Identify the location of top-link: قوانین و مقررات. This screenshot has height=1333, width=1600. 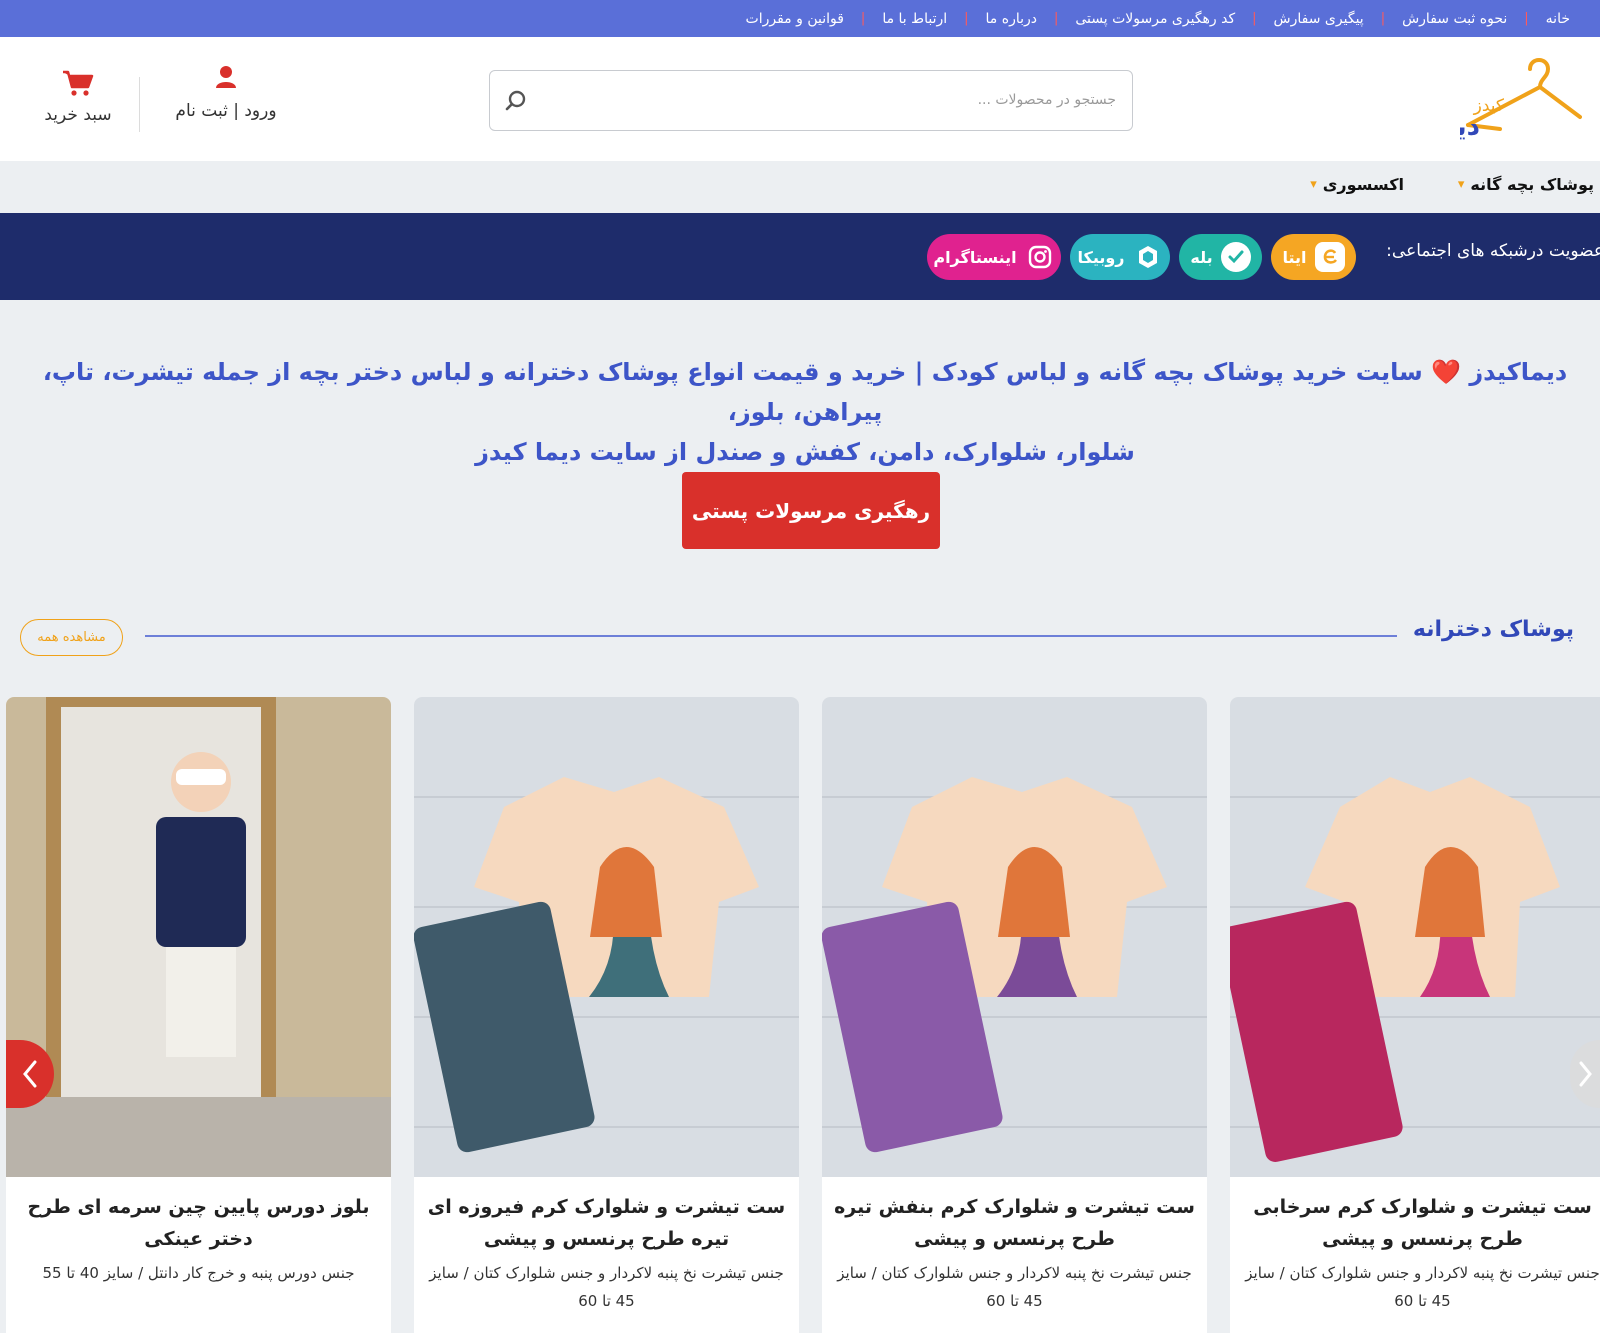
(795, 19).